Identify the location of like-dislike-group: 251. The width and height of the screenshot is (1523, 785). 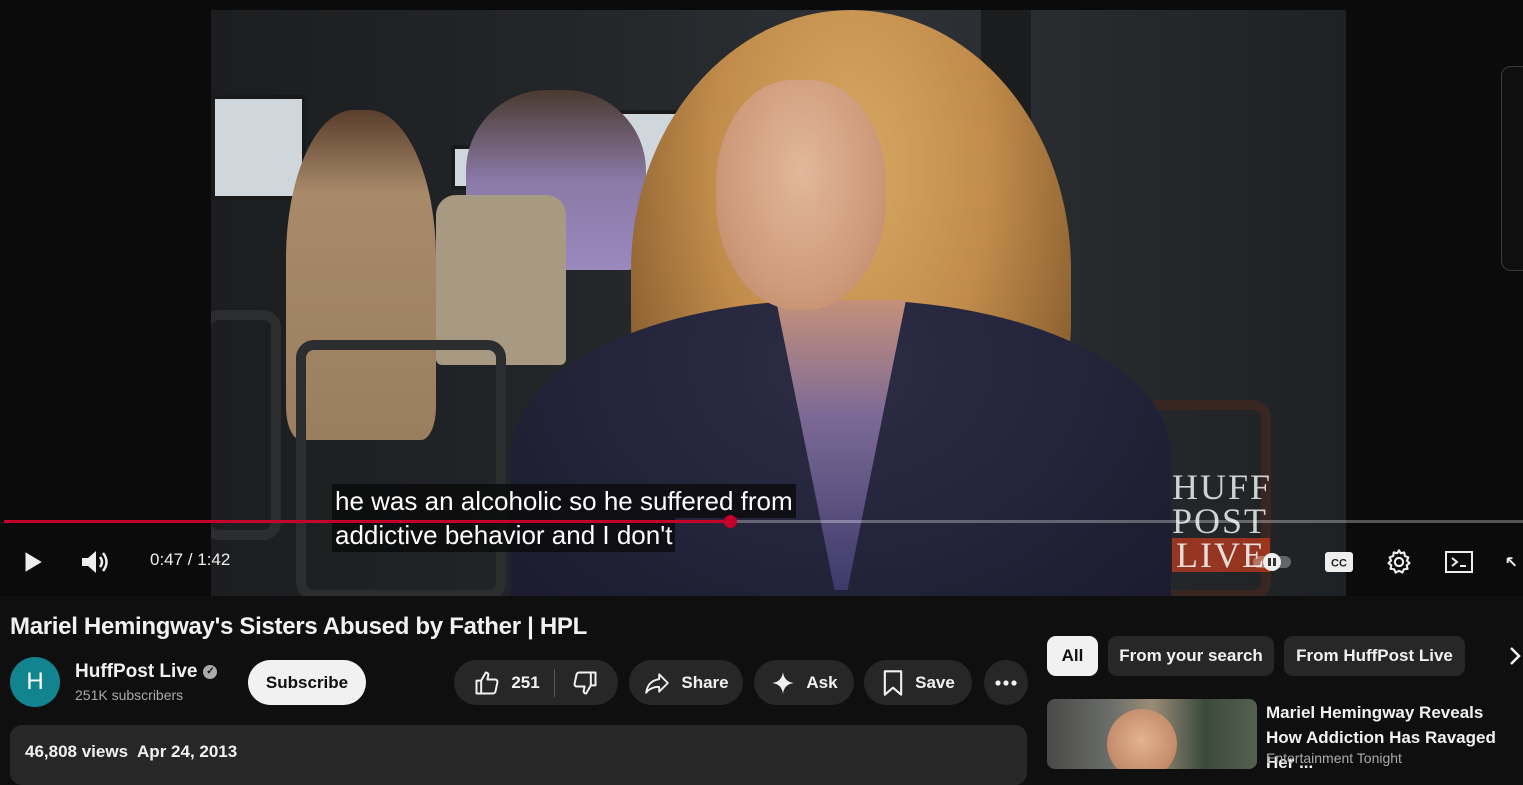
(536, 682).